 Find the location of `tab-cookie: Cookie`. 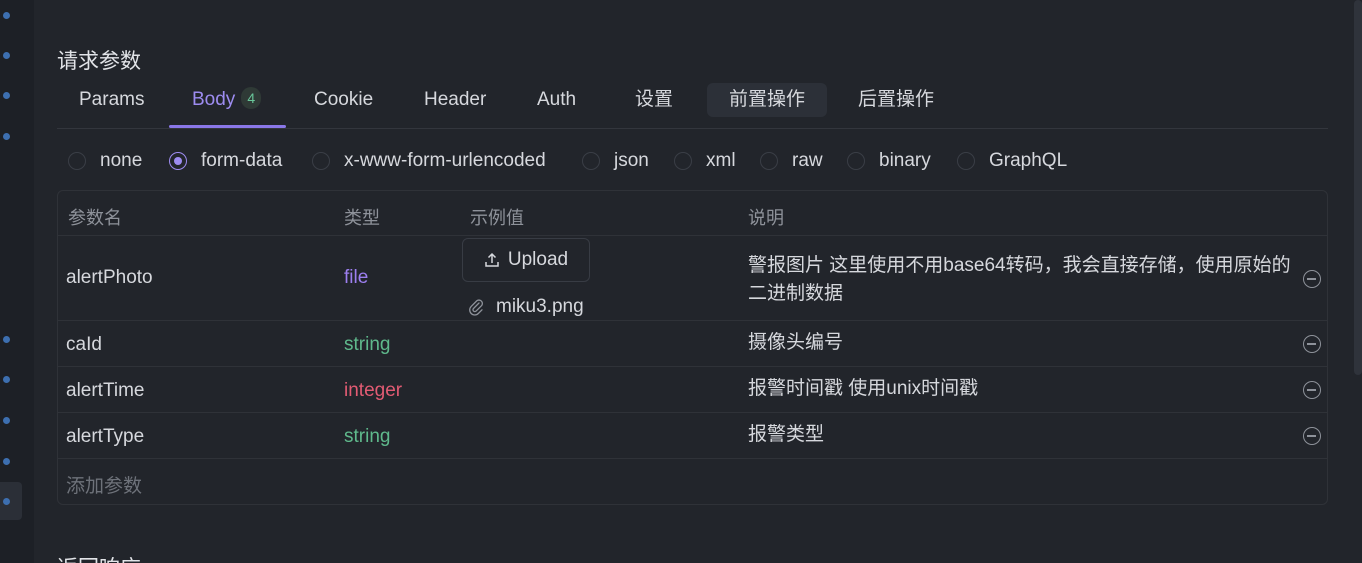

tab-cookie: Cookie is located at coordinates (343, 104).